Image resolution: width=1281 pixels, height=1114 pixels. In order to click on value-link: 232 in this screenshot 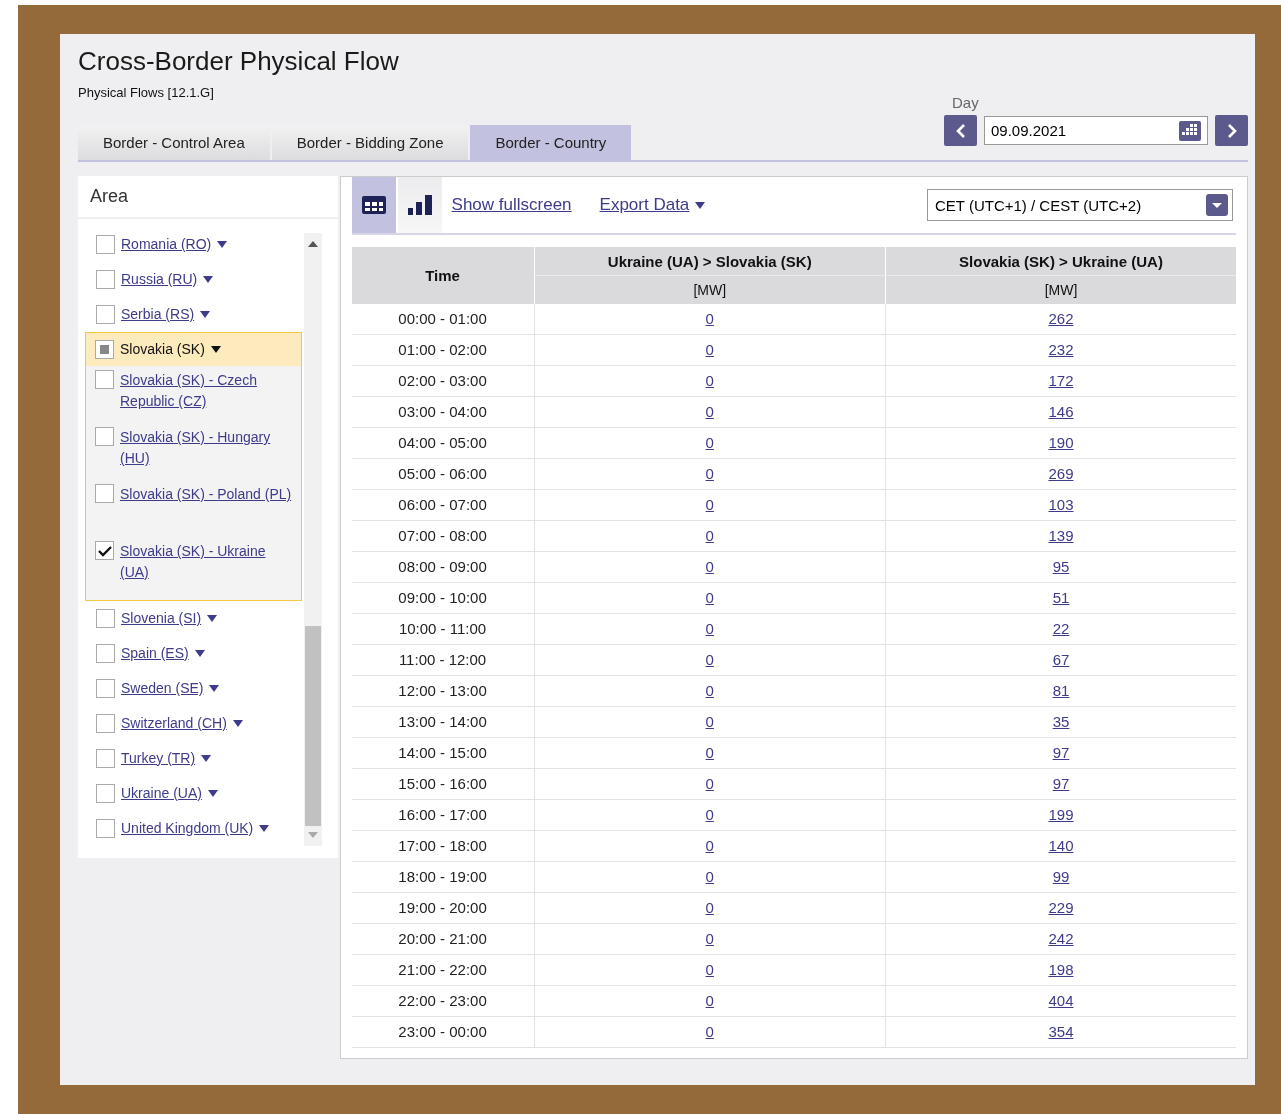, I will do `click(1061, 349)`.